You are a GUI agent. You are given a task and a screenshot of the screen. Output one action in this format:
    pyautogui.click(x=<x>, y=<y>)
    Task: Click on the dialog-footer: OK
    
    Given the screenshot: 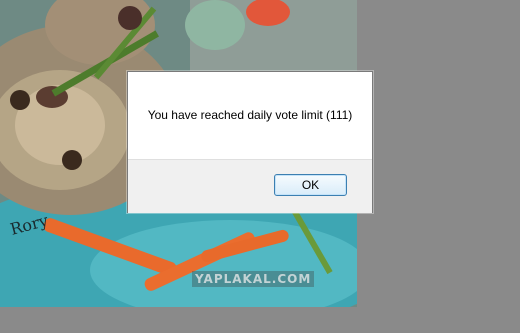 What is the action you would take?
    pyautogui.click(x=250, y=186)
    